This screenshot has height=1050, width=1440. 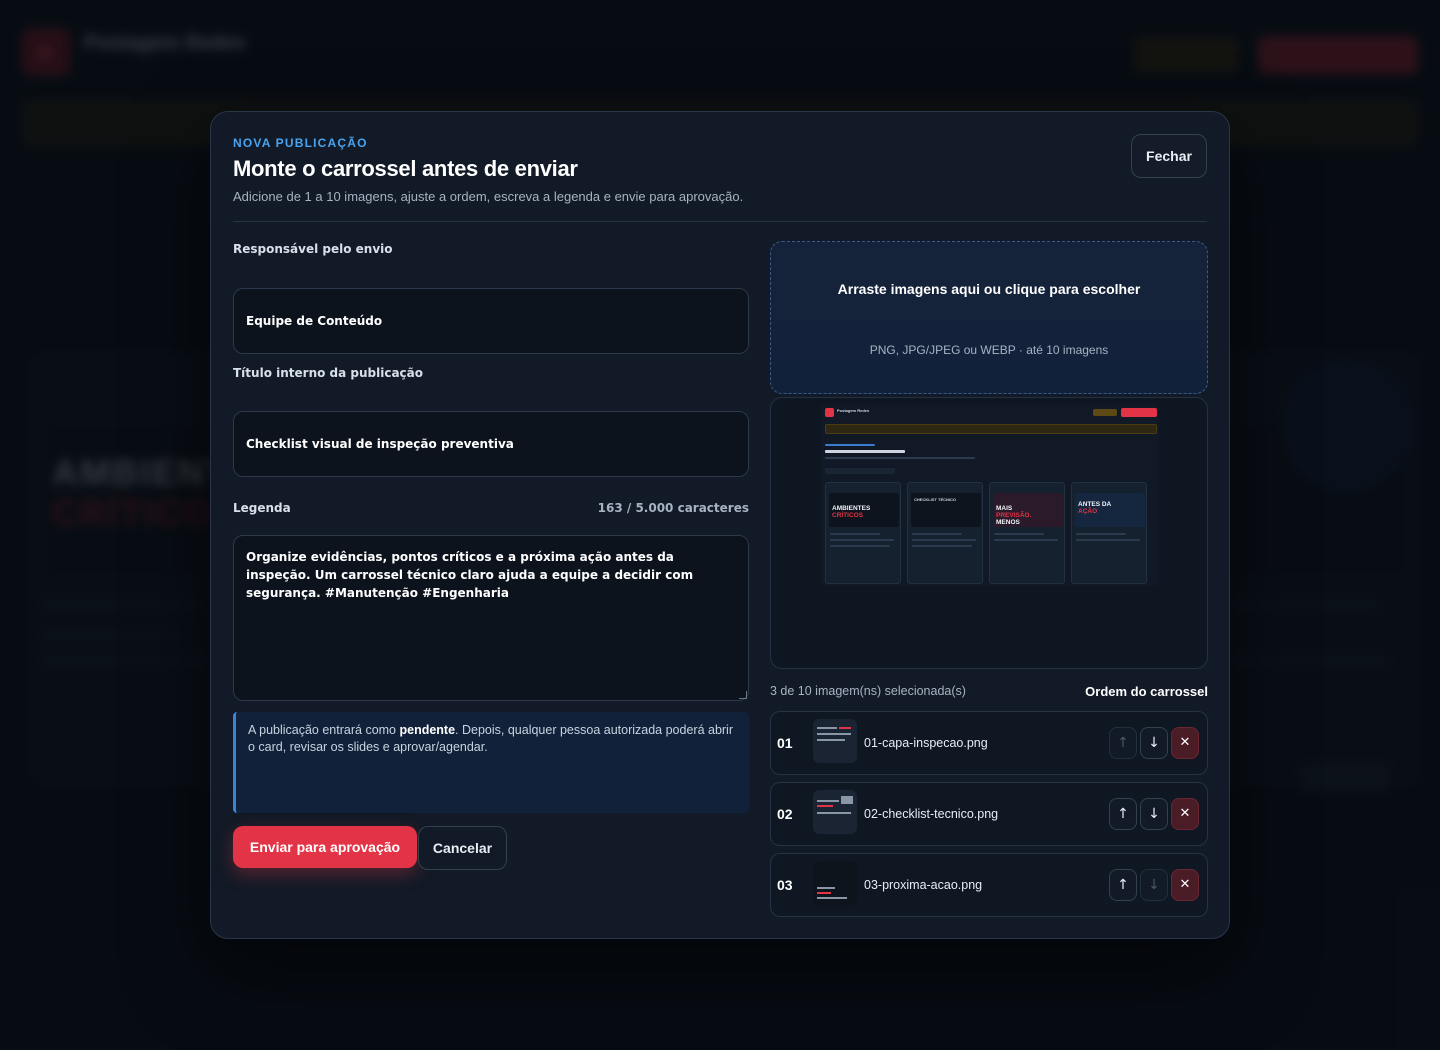 What do you see at coordinates (743, 695) in the screenshot?
I see `resize-handle-icon` at bounding box center [743, 695].